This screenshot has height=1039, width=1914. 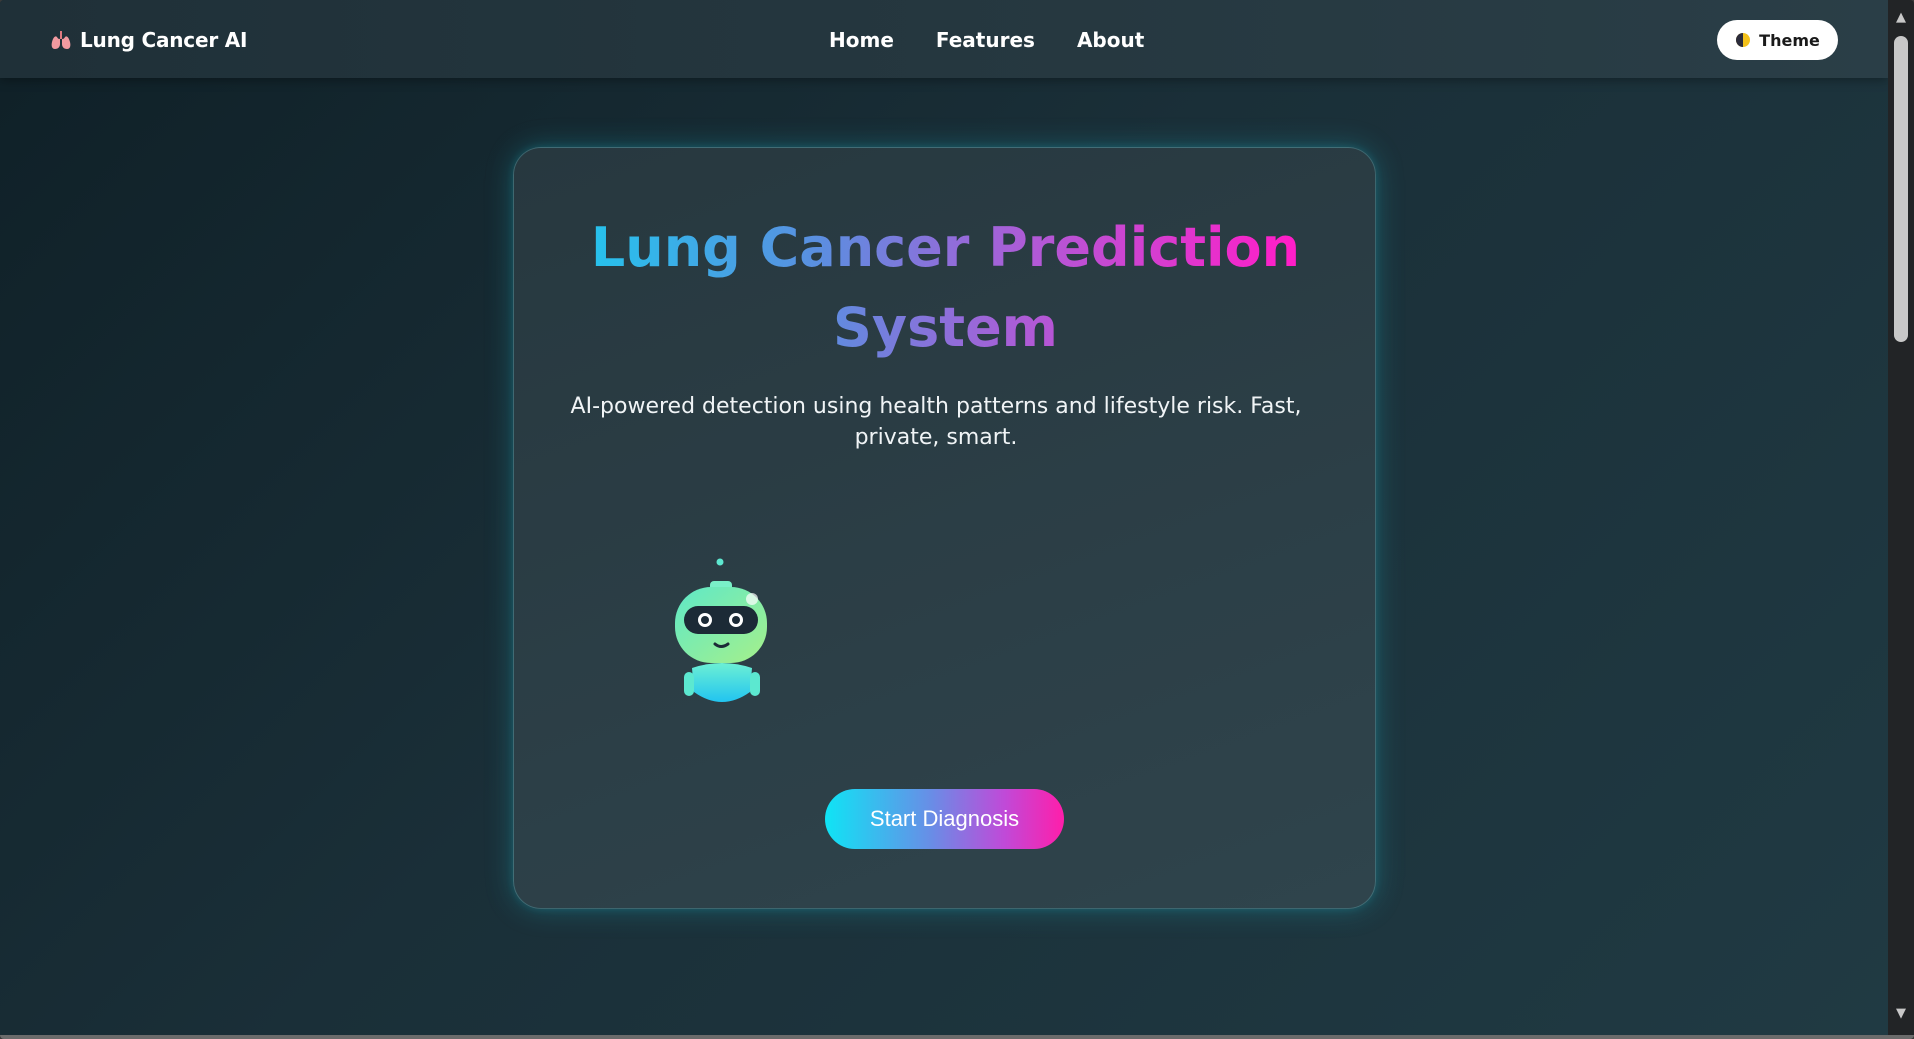 I want to click on nav-link-home: Home, so click(x=861, y=40).